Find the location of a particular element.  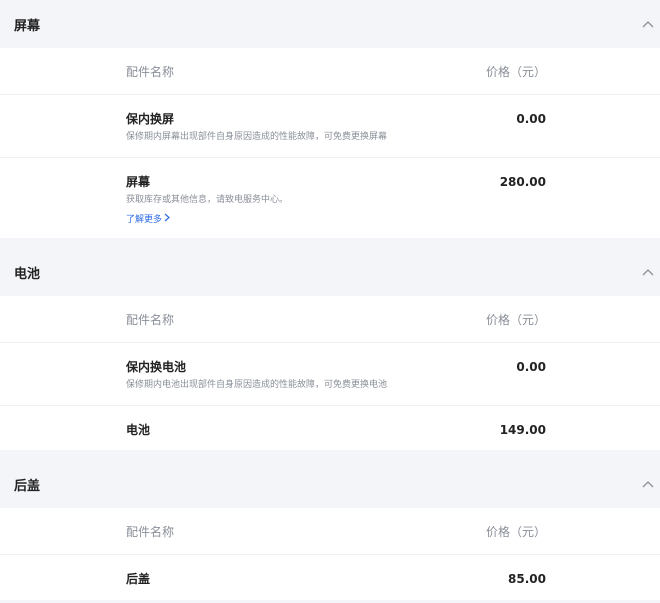

part-name: 保内换屏 is located at coordinates (150, 119).